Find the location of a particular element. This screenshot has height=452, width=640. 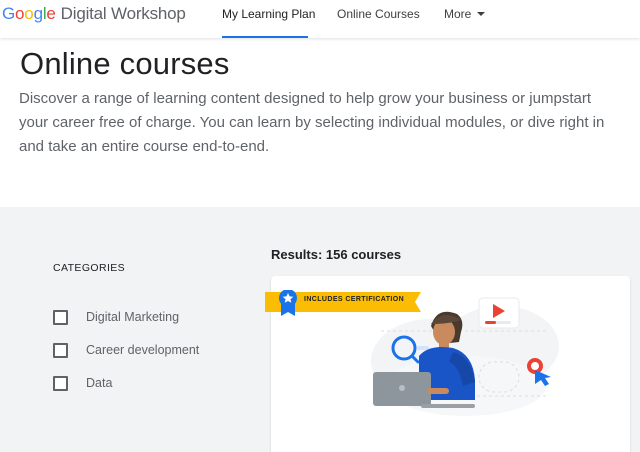

category-filter-data: Data is located at coordinates (82, 383).